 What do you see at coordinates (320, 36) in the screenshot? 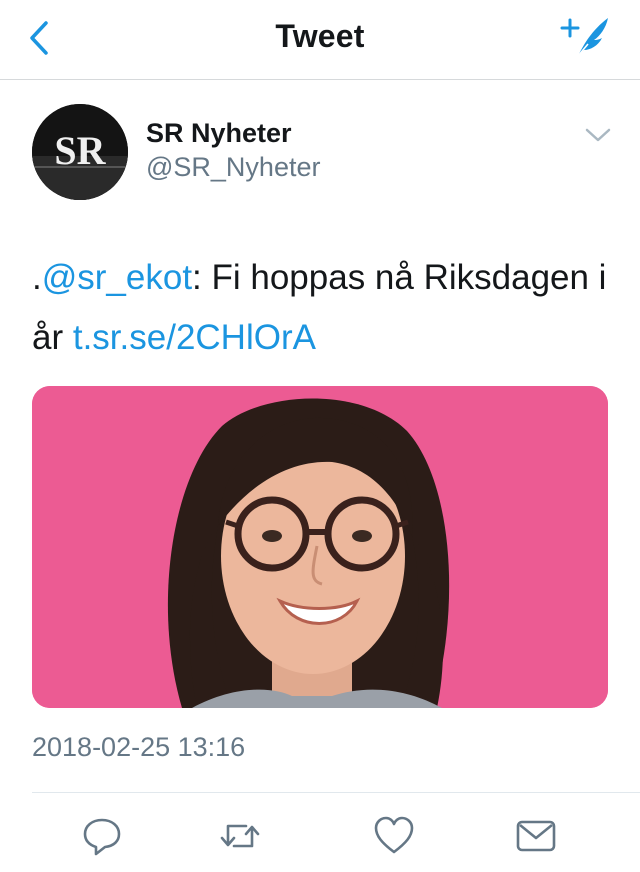
I see `page-title: Tweet` at bounding box center [320, 36].